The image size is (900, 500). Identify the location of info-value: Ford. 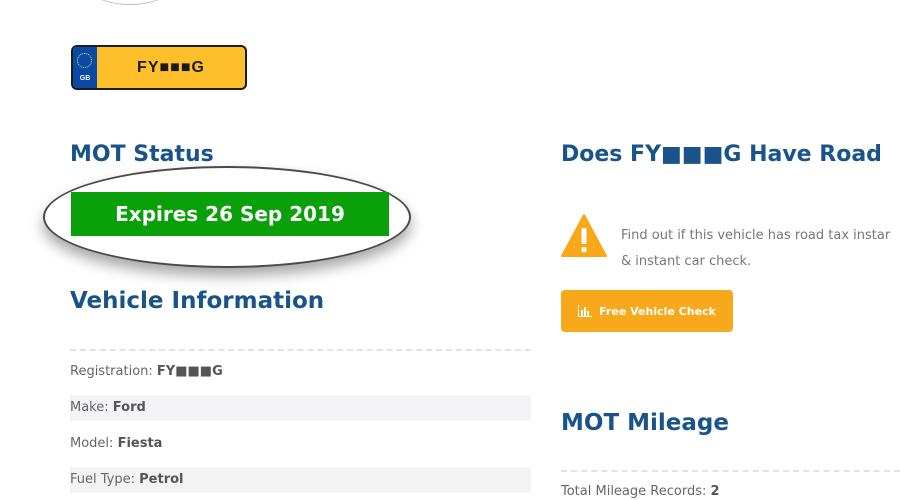
(129, 407).